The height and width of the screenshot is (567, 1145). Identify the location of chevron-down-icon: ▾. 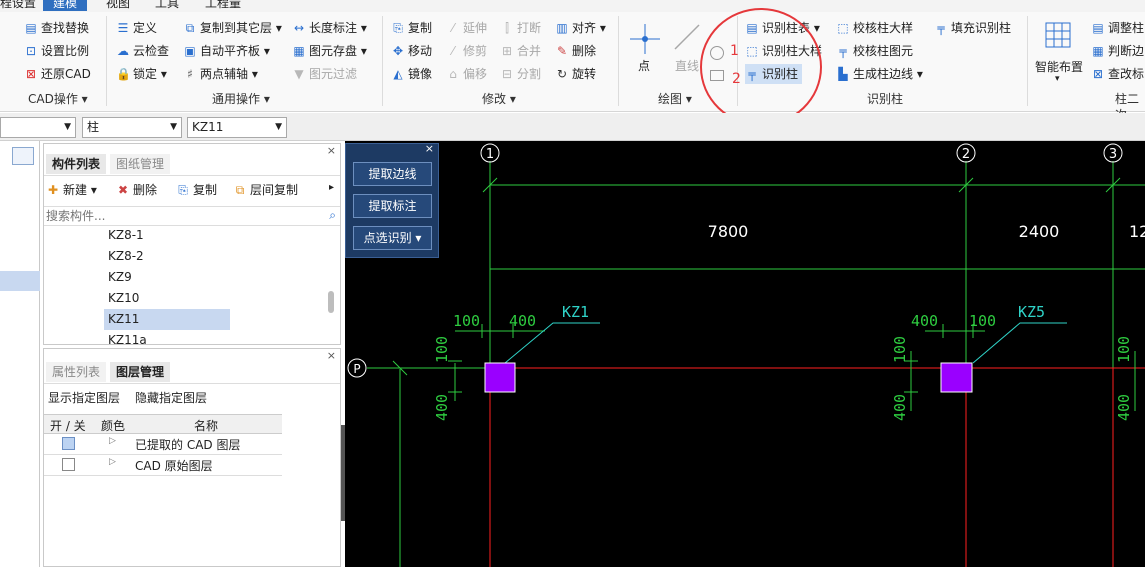
(1057, 79).